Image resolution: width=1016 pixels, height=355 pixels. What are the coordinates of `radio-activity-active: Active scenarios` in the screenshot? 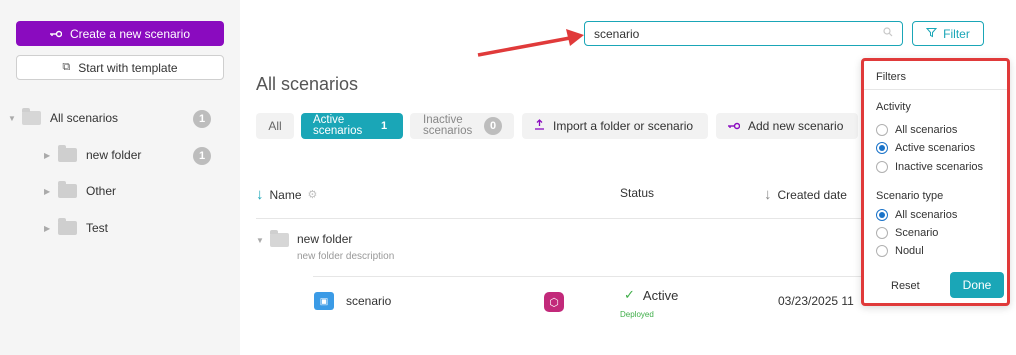 It's located at (925, 148).